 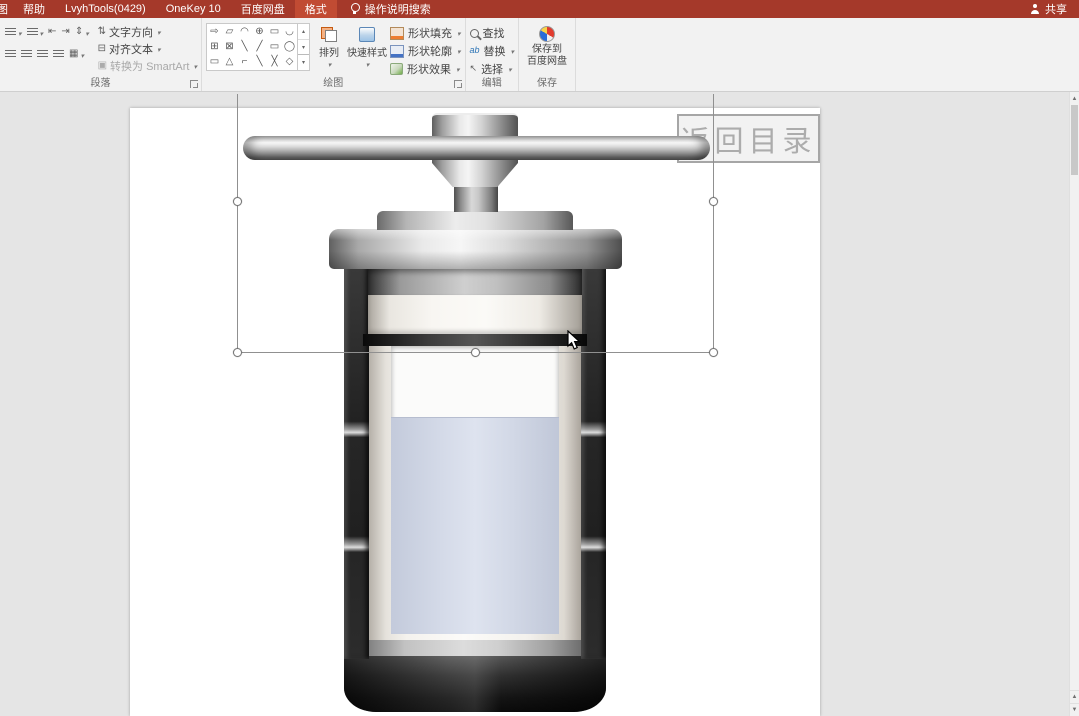 What do you see at coordinates (229, 46) in the screenshot?
I see `shape-cell: ⊠` at bounding box center [229, 46].